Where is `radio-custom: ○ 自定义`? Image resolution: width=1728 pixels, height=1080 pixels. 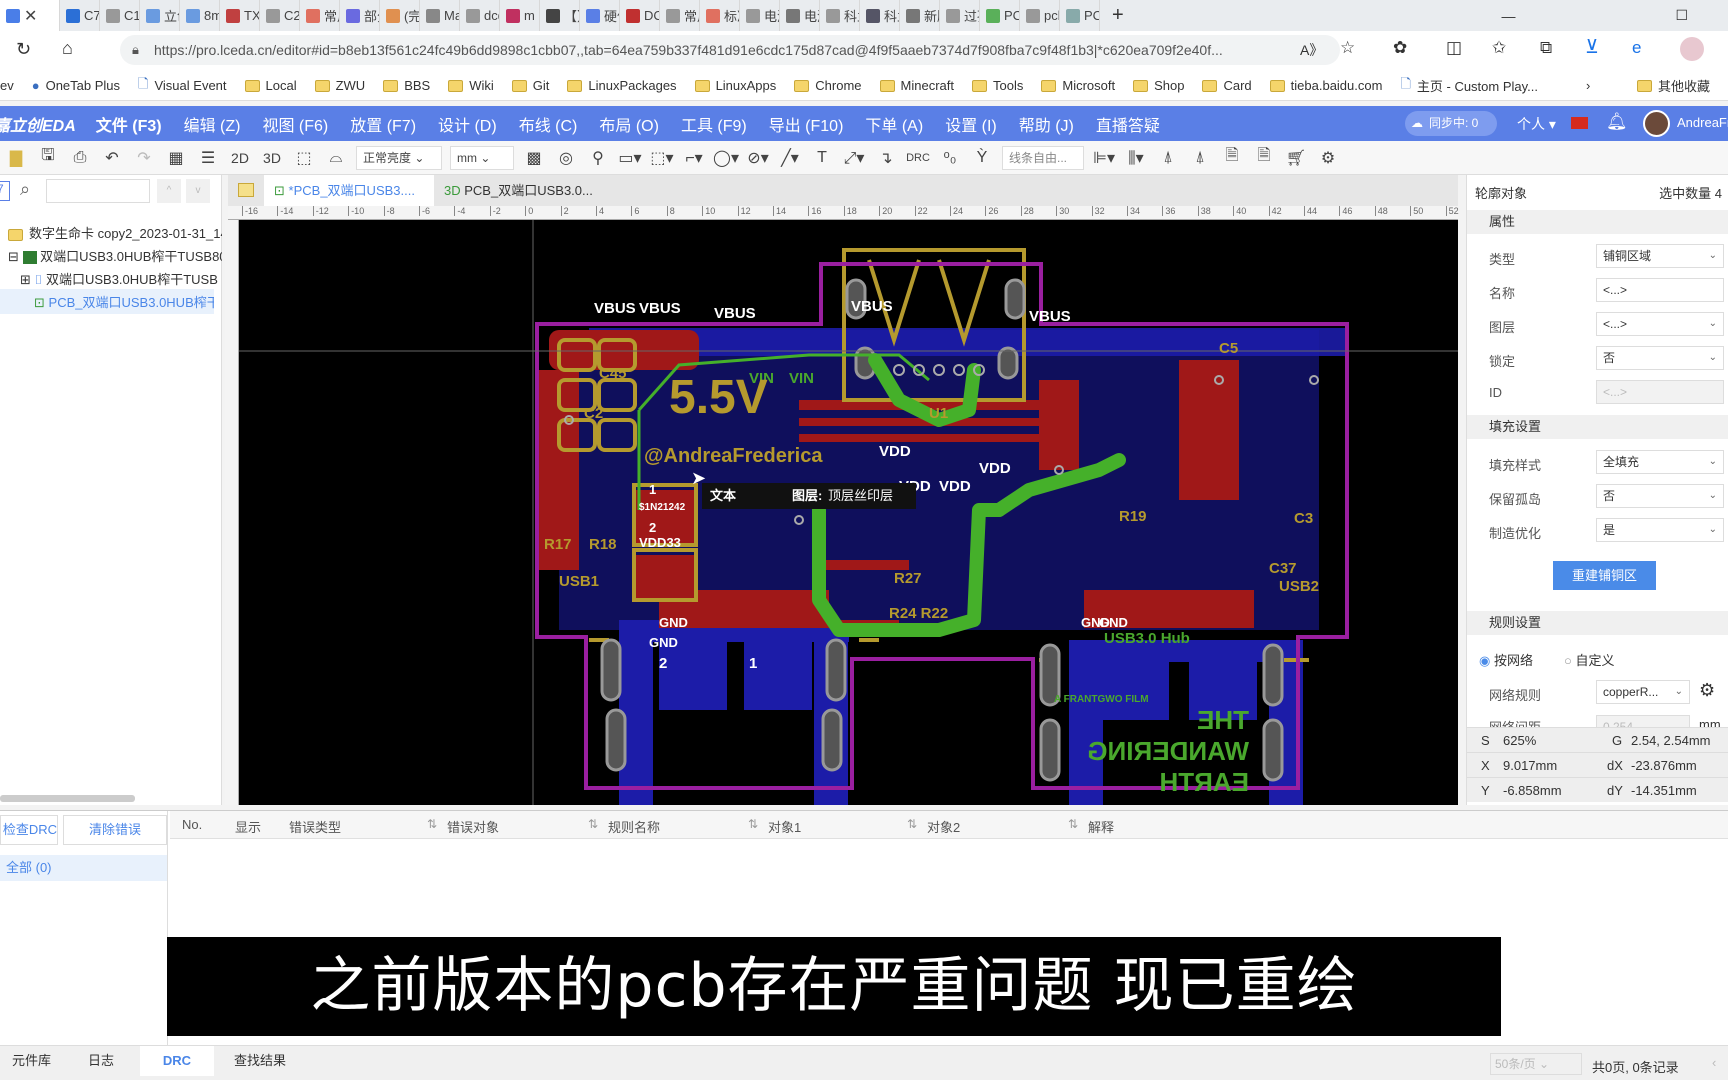 radio-custom: ○ 自定义 is located at coordinates (1589, 659).